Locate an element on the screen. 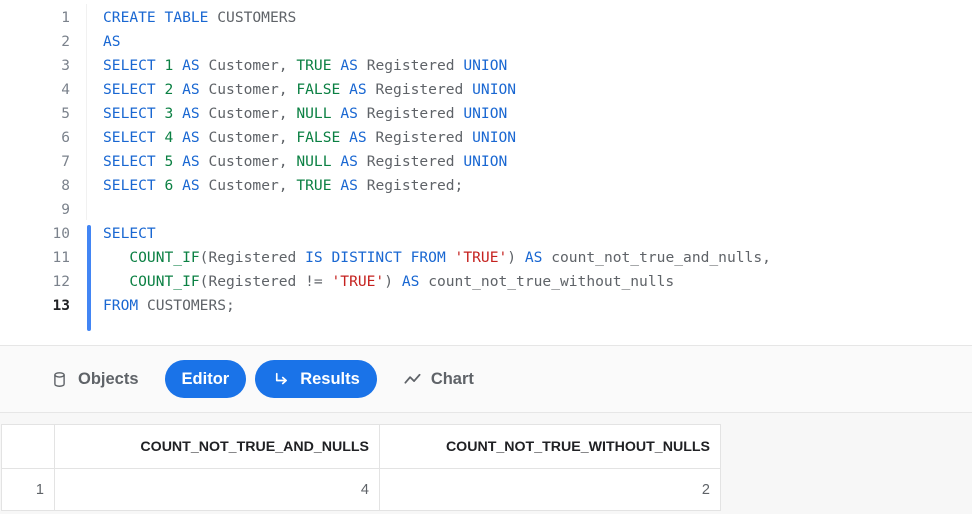 The height and width of the screenshot is (514, 972). code-line: 13 FROM CUSTOMERS; is located at coordinates (486, 306).